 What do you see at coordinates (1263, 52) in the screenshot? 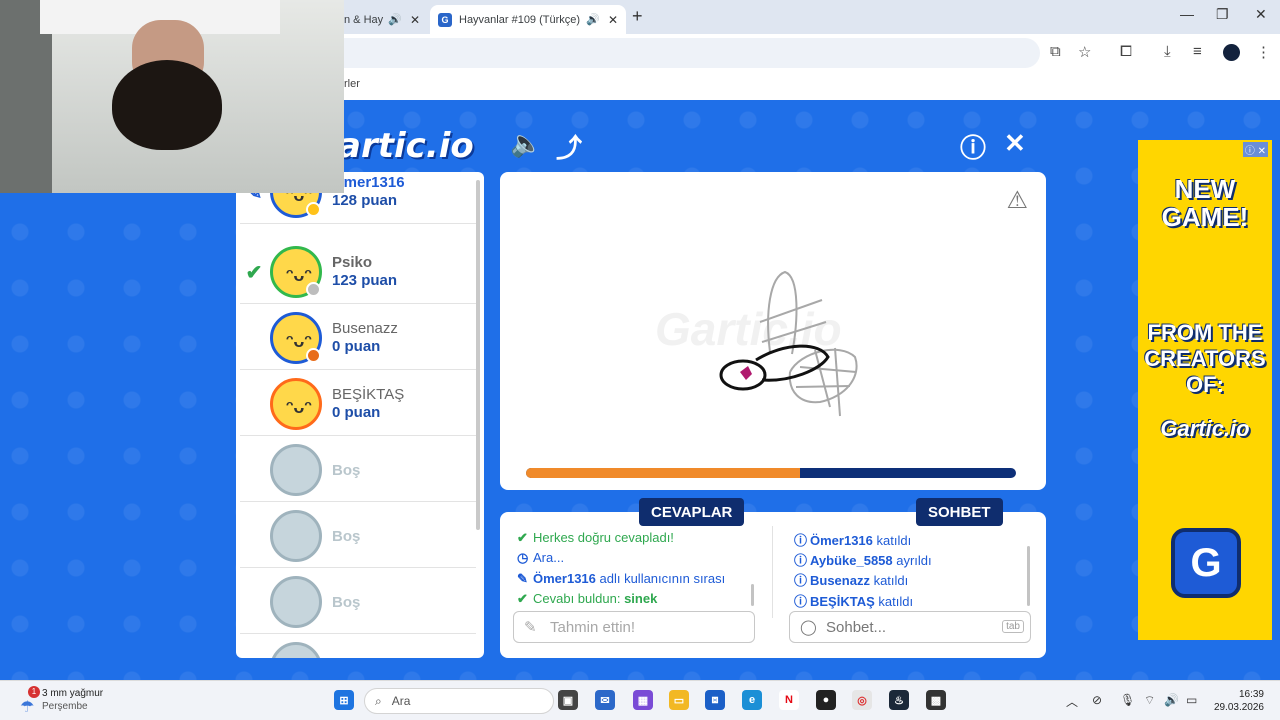
I see `menu-icon: ⋮` at bounding box center [1263, 52].